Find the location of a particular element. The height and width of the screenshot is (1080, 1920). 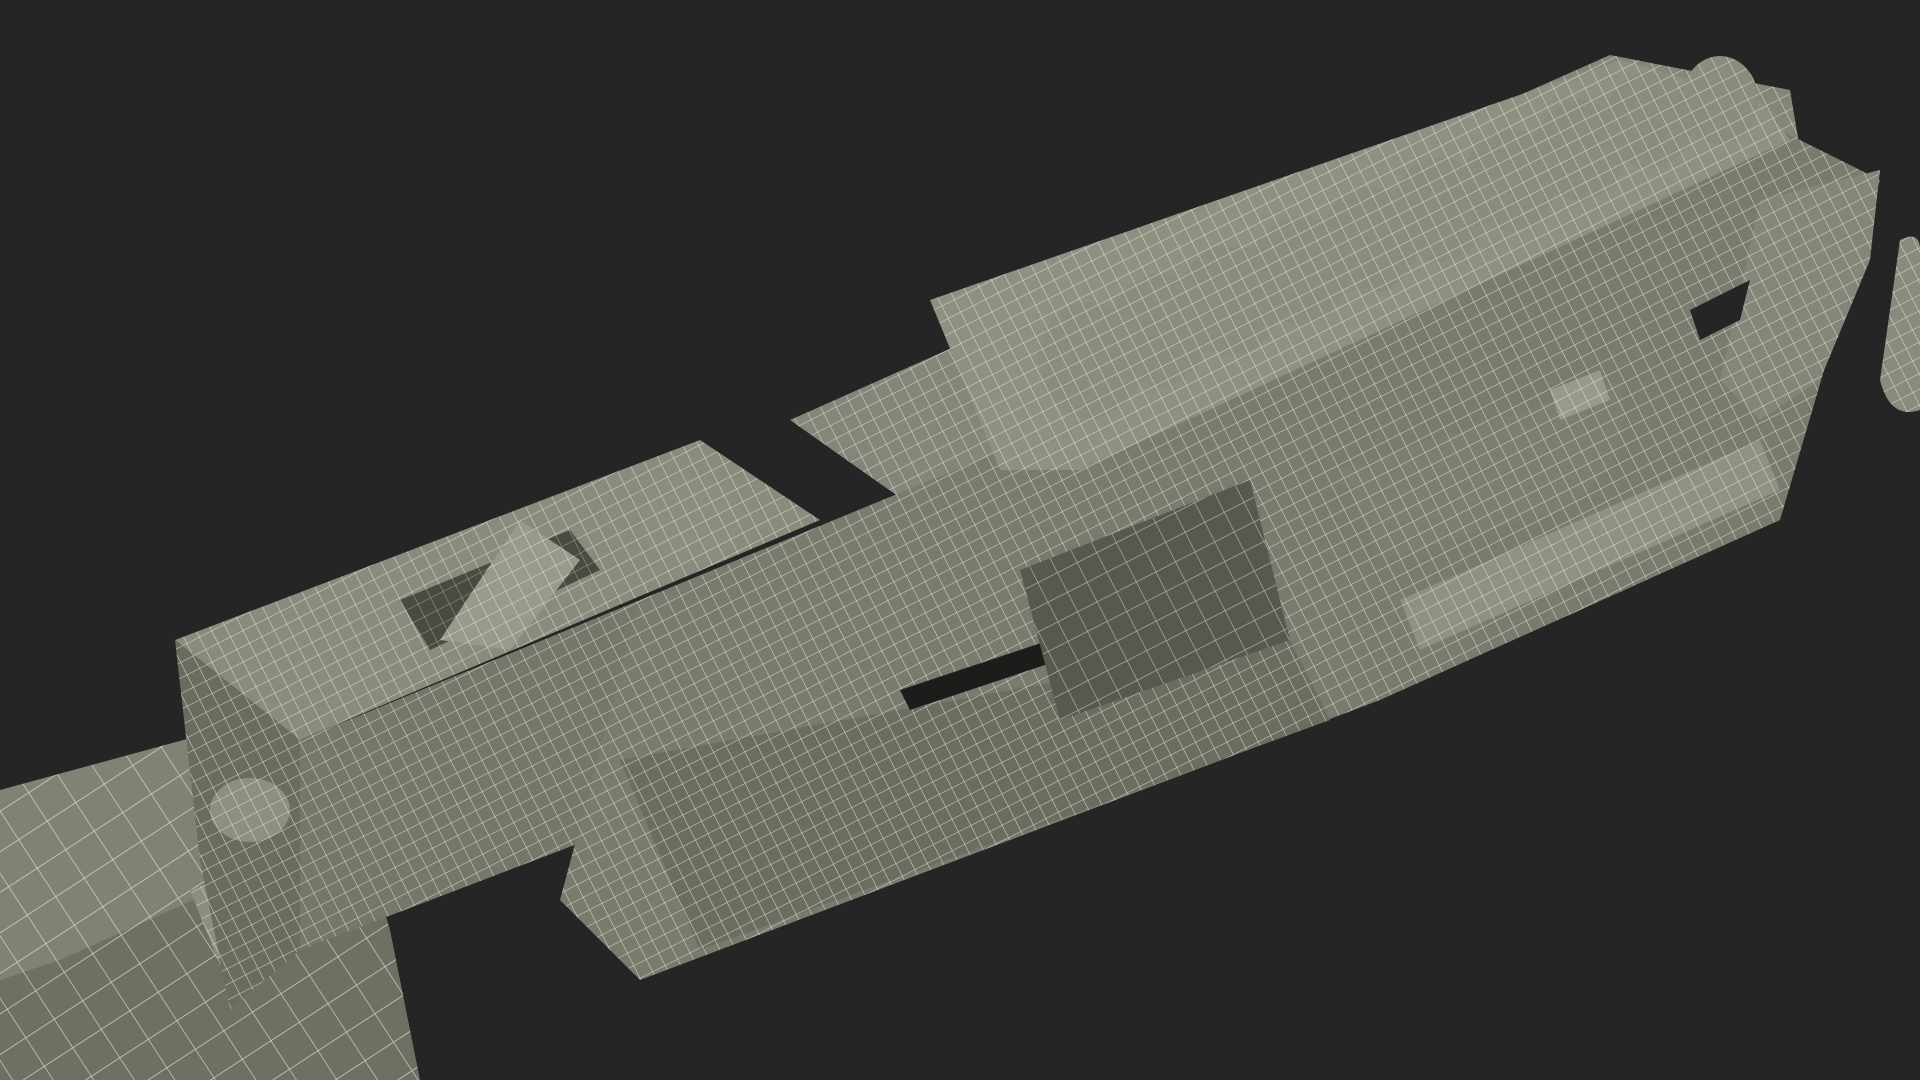

right-edge-part is located at coordinates (1900, 324).